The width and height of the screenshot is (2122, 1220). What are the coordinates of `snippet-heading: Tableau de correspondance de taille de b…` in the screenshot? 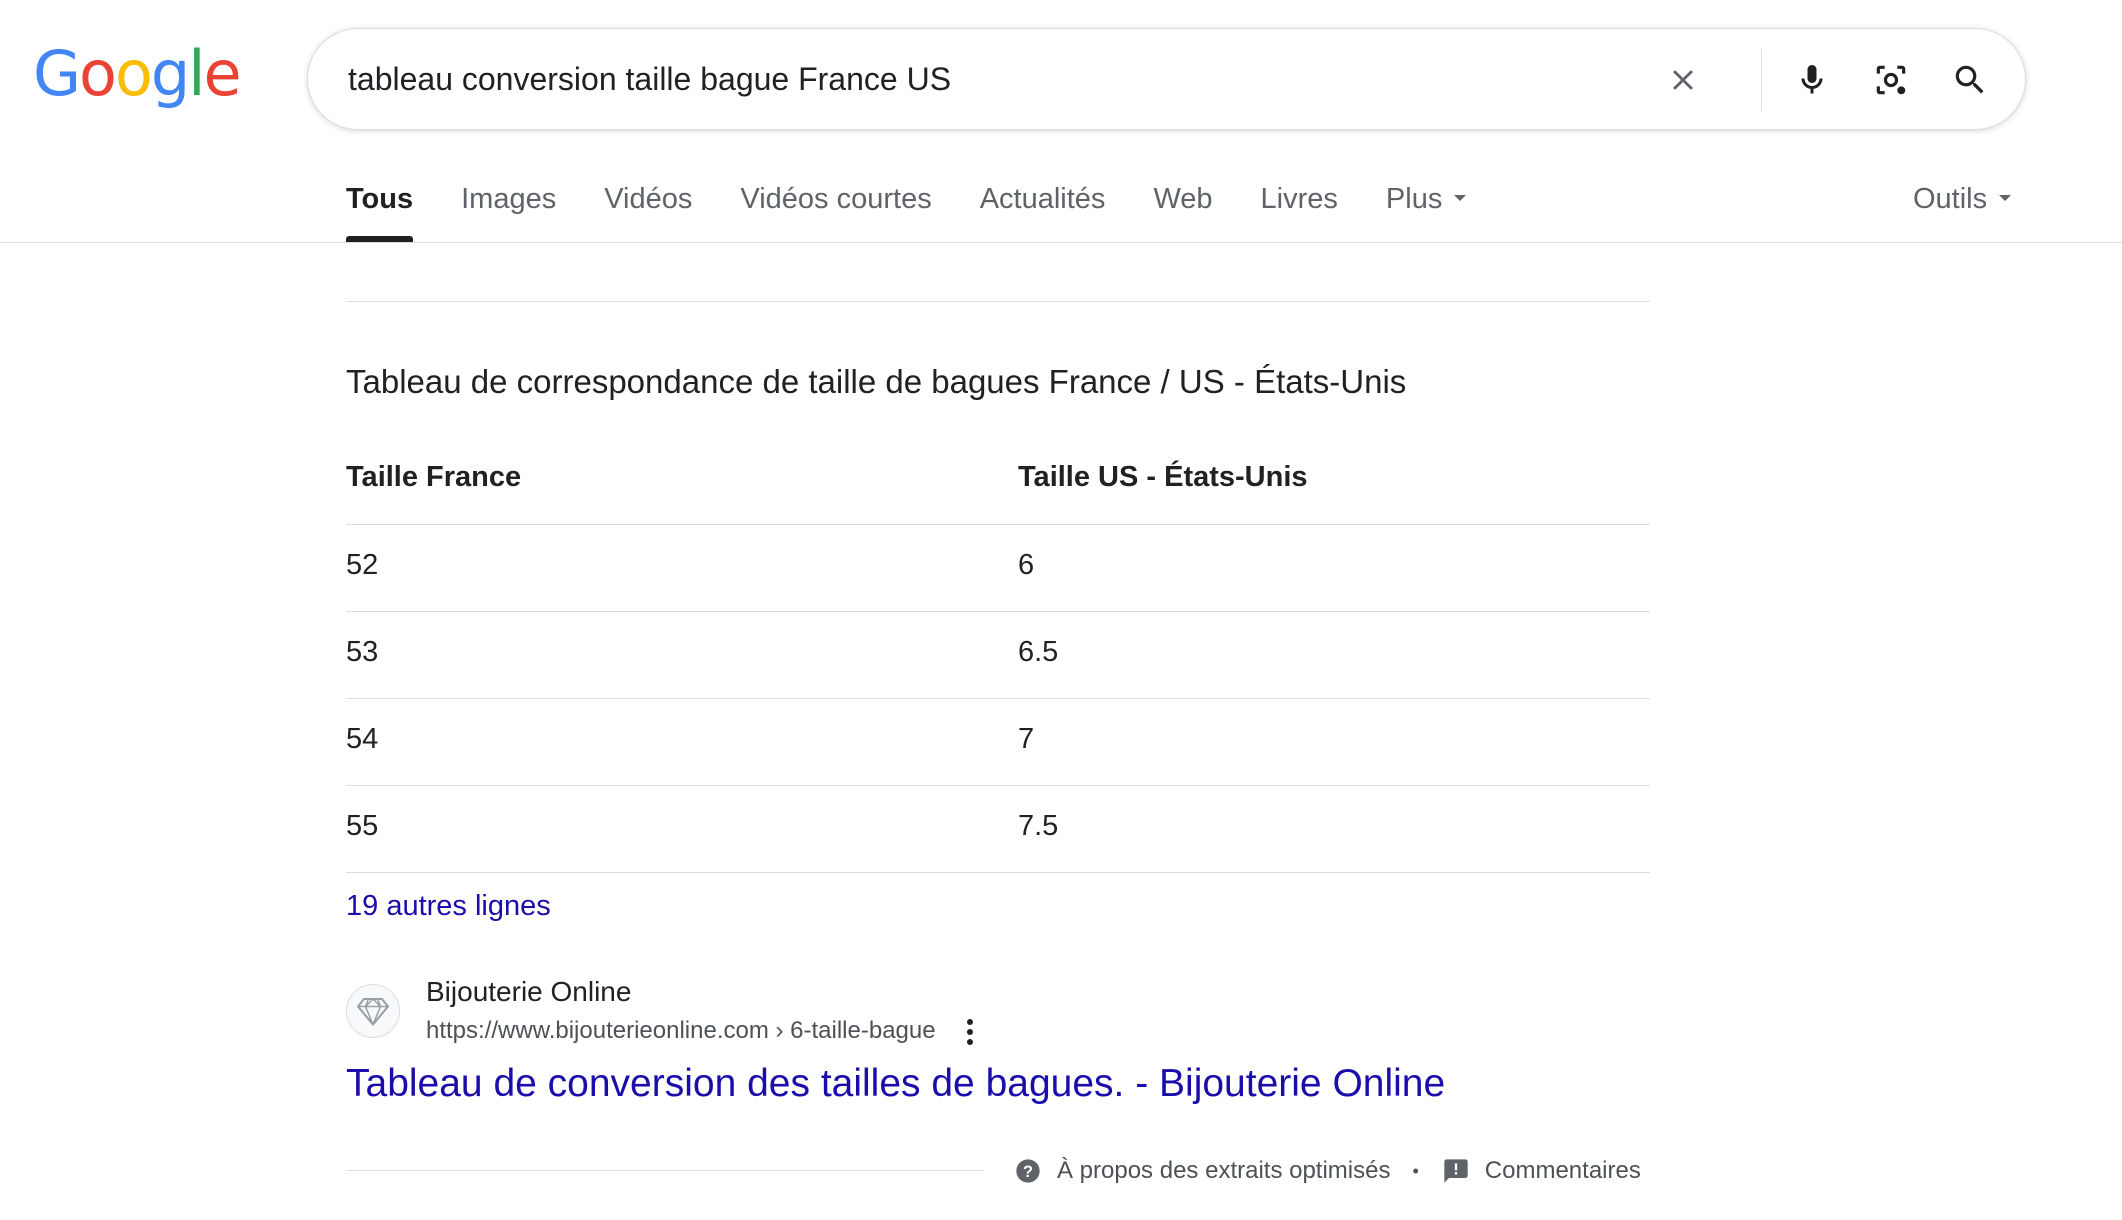 It's located at (876, 381).